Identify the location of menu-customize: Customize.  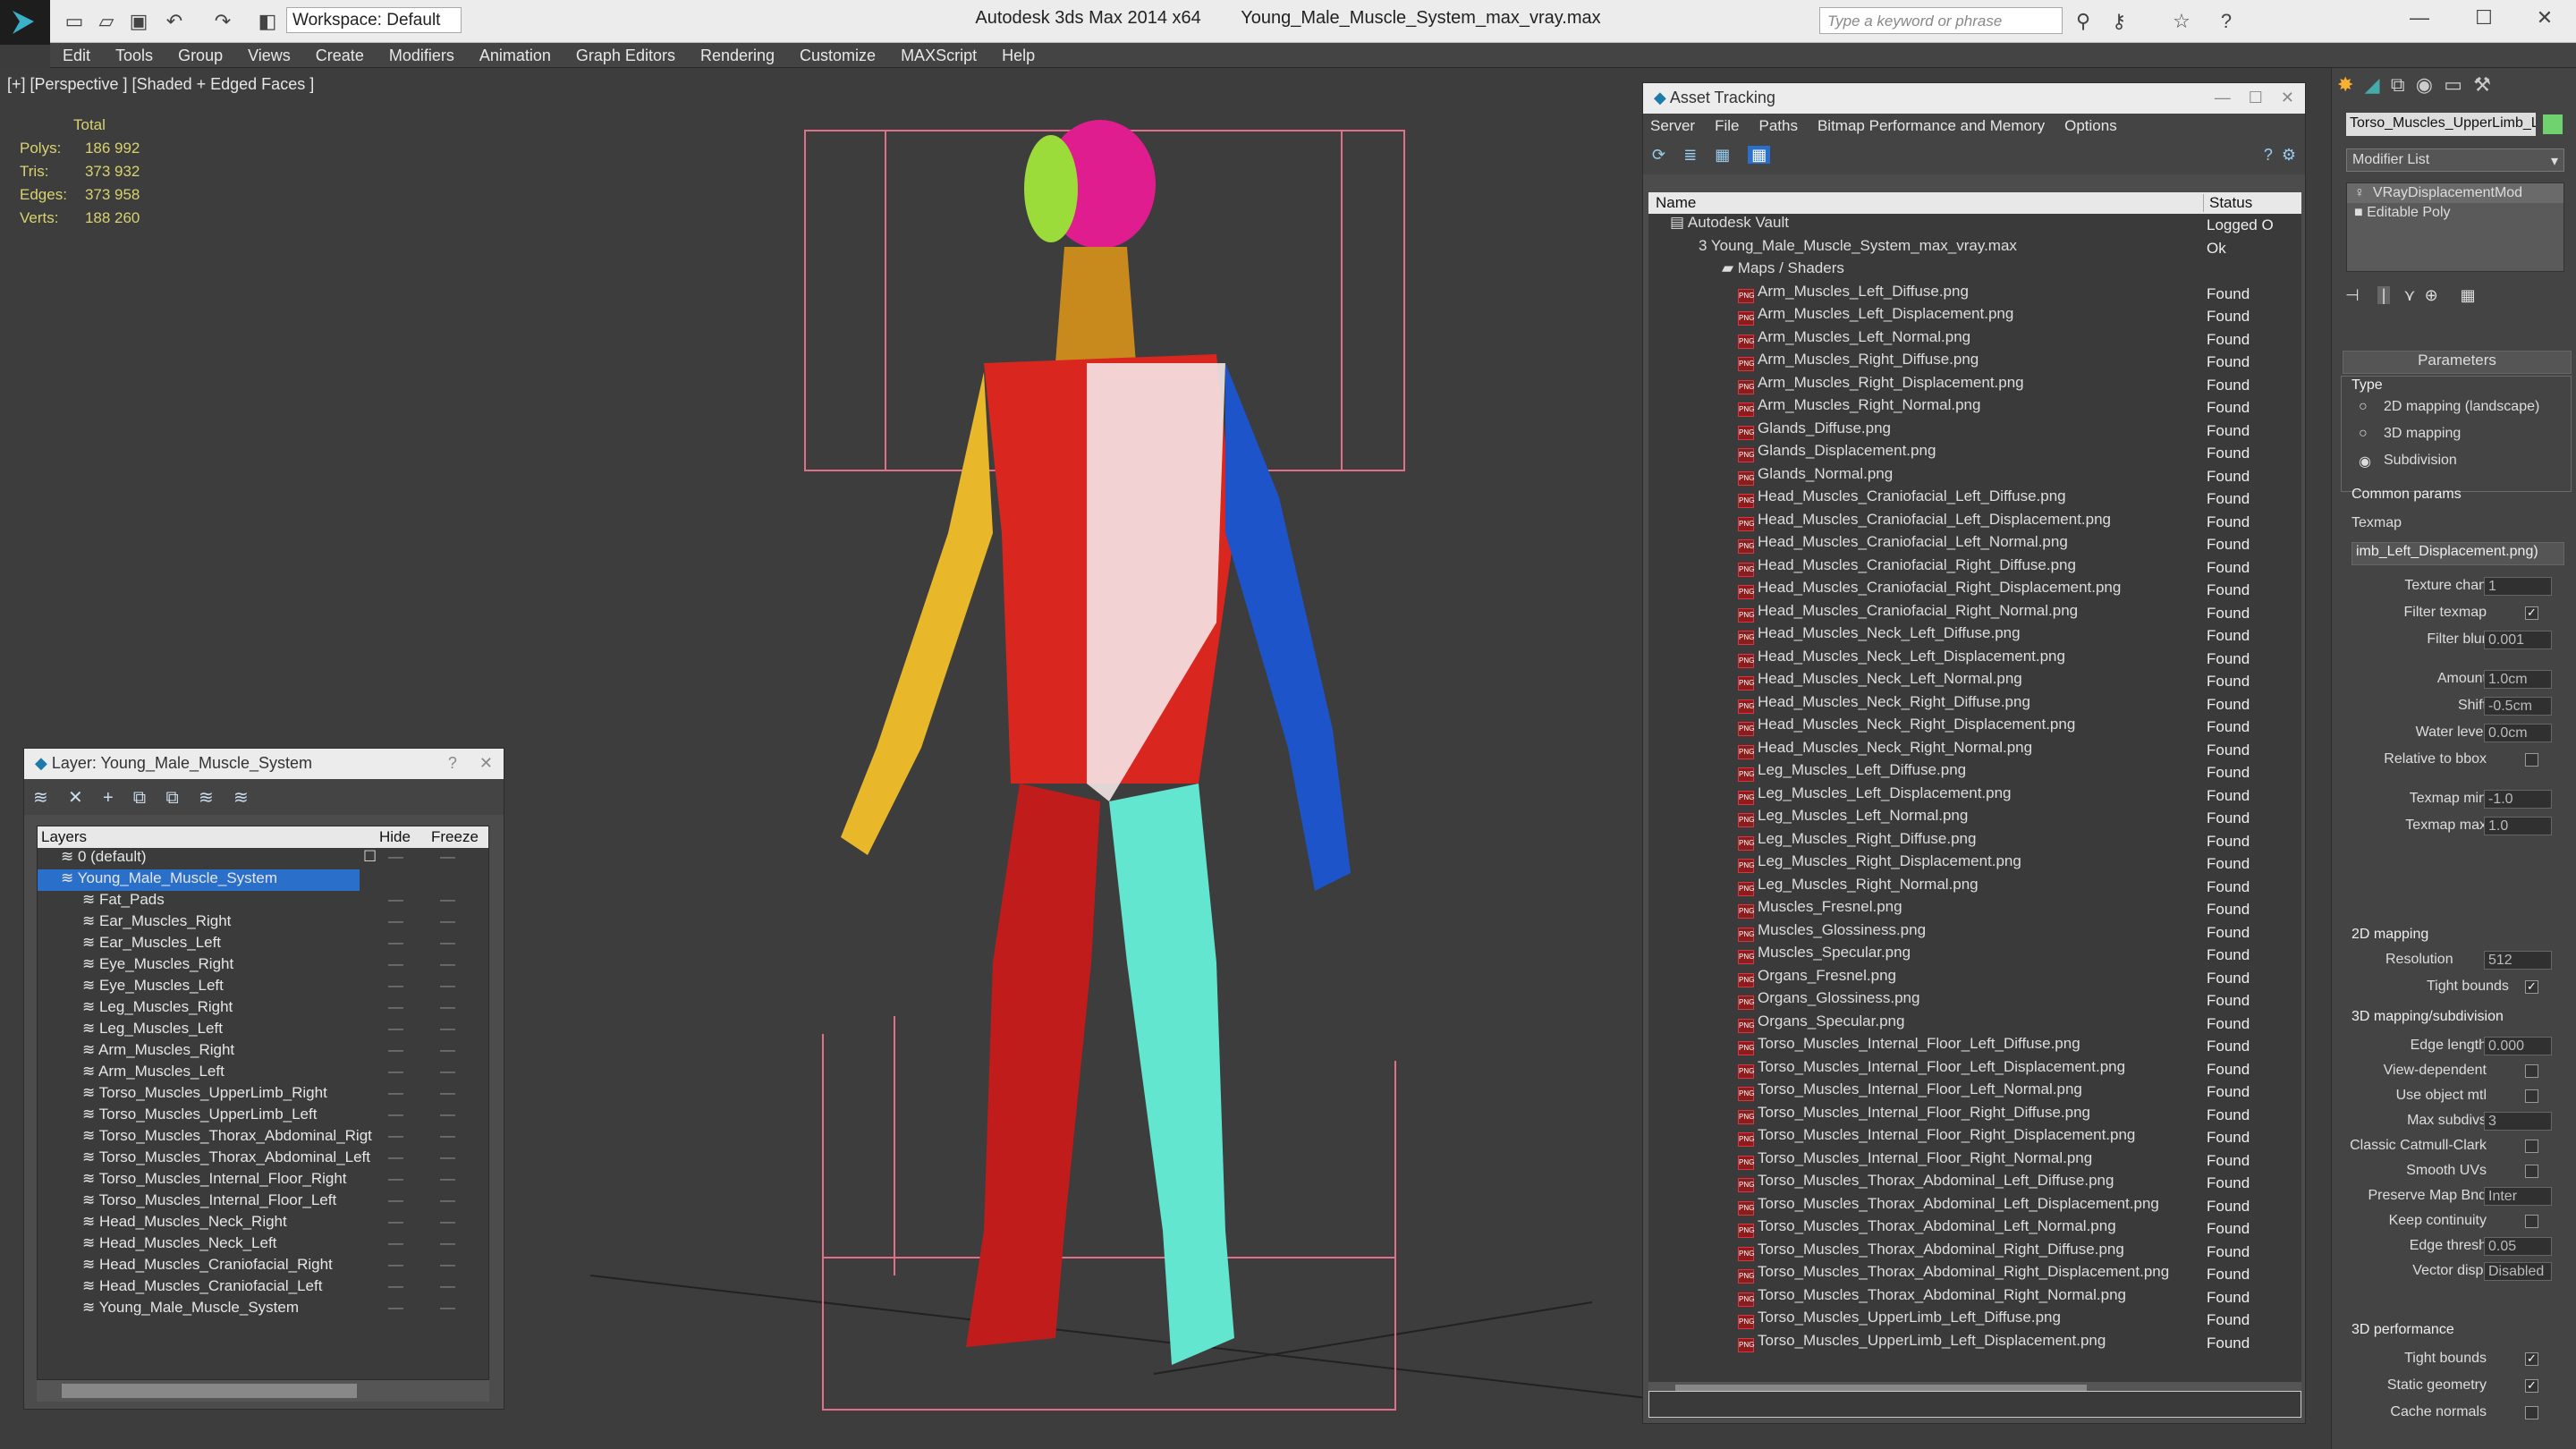
(837, 56).